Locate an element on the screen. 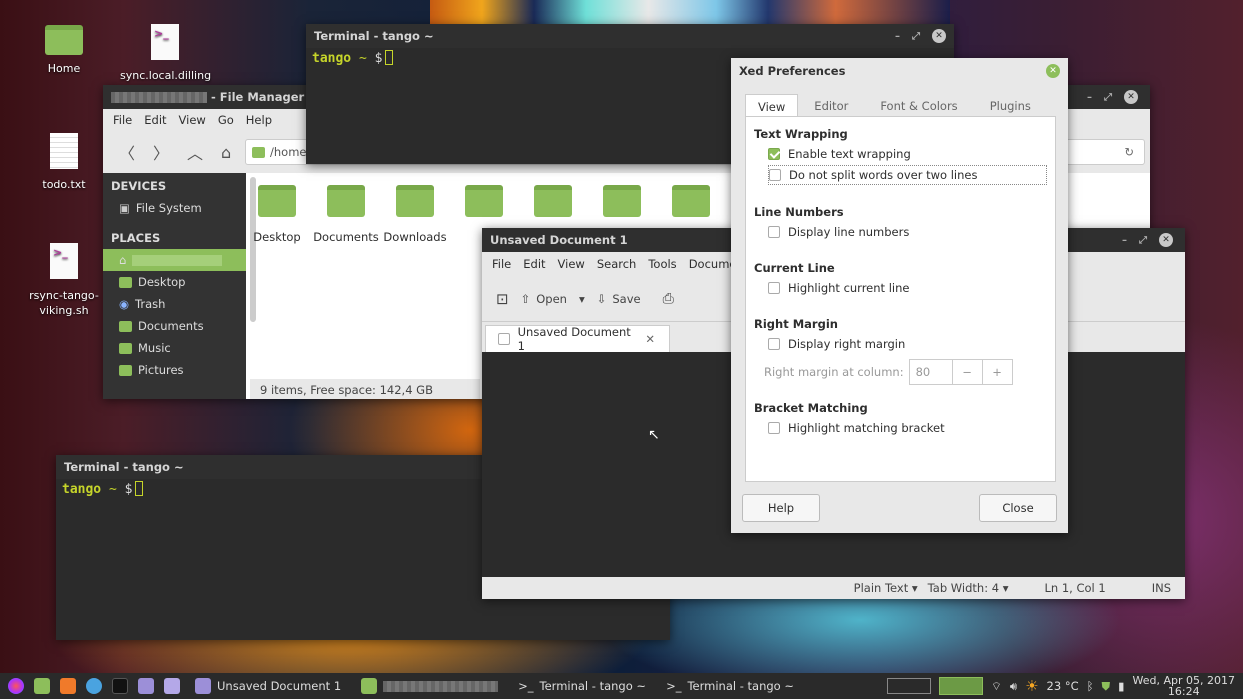 Image resolution: width=1243 pixels, height=699 pixels. folder-documents: Documents is located at coordinates (346, 214).